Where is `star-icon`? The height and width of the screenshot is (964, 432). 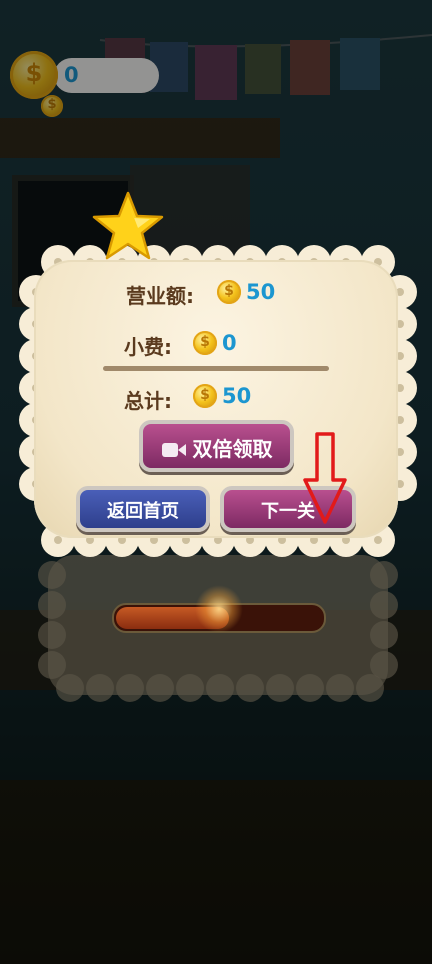 star-icon is located at coordinates (128, 225).